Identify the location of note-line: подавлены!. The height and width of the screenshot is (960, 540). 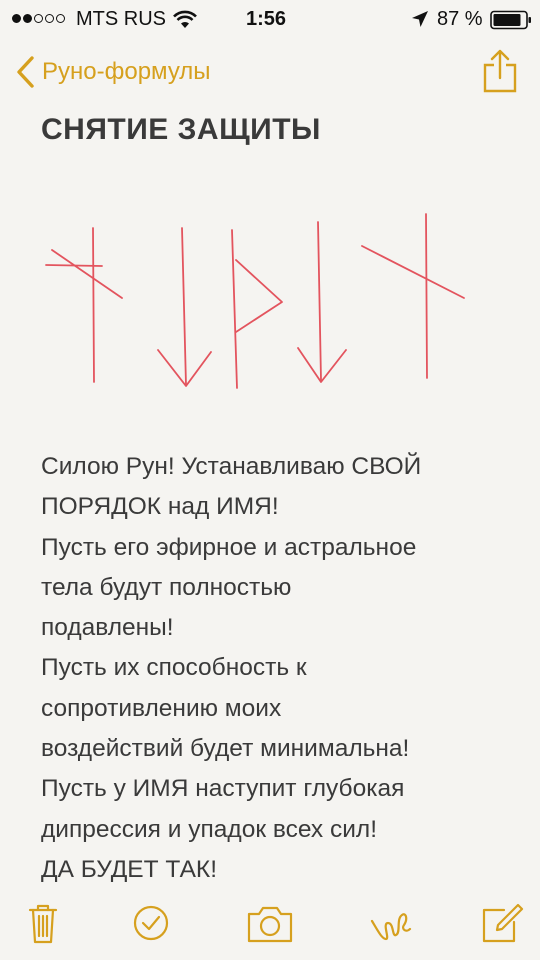
(107, 628).